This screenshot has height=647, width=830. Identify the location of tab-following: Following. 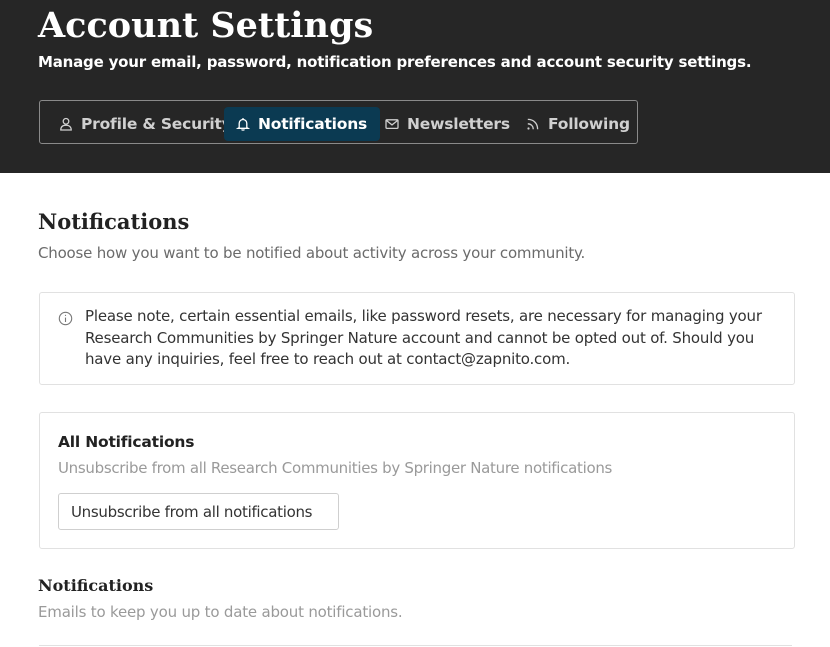
(576, 124).